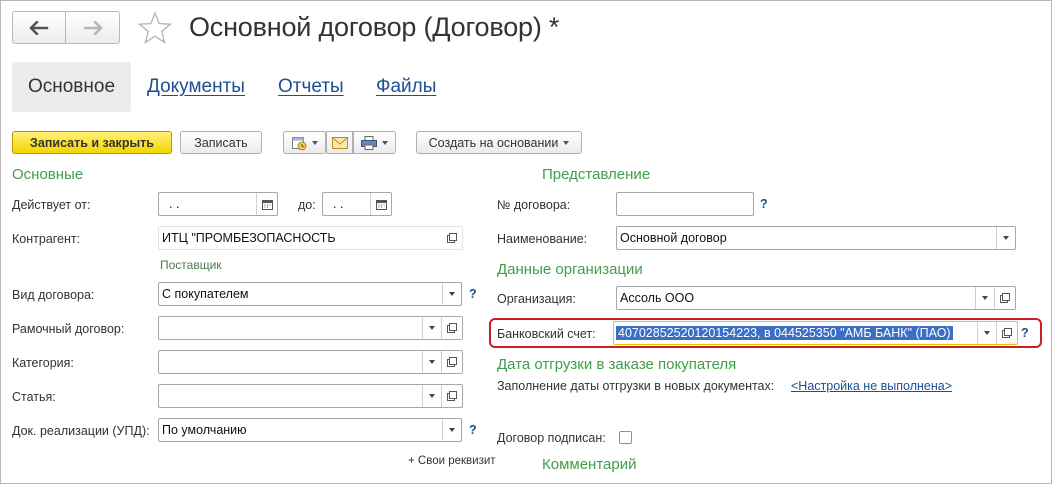  Describe the element at coordinates (299, 143) in the screenshot. I see `calendar-clock-icon` at that location.